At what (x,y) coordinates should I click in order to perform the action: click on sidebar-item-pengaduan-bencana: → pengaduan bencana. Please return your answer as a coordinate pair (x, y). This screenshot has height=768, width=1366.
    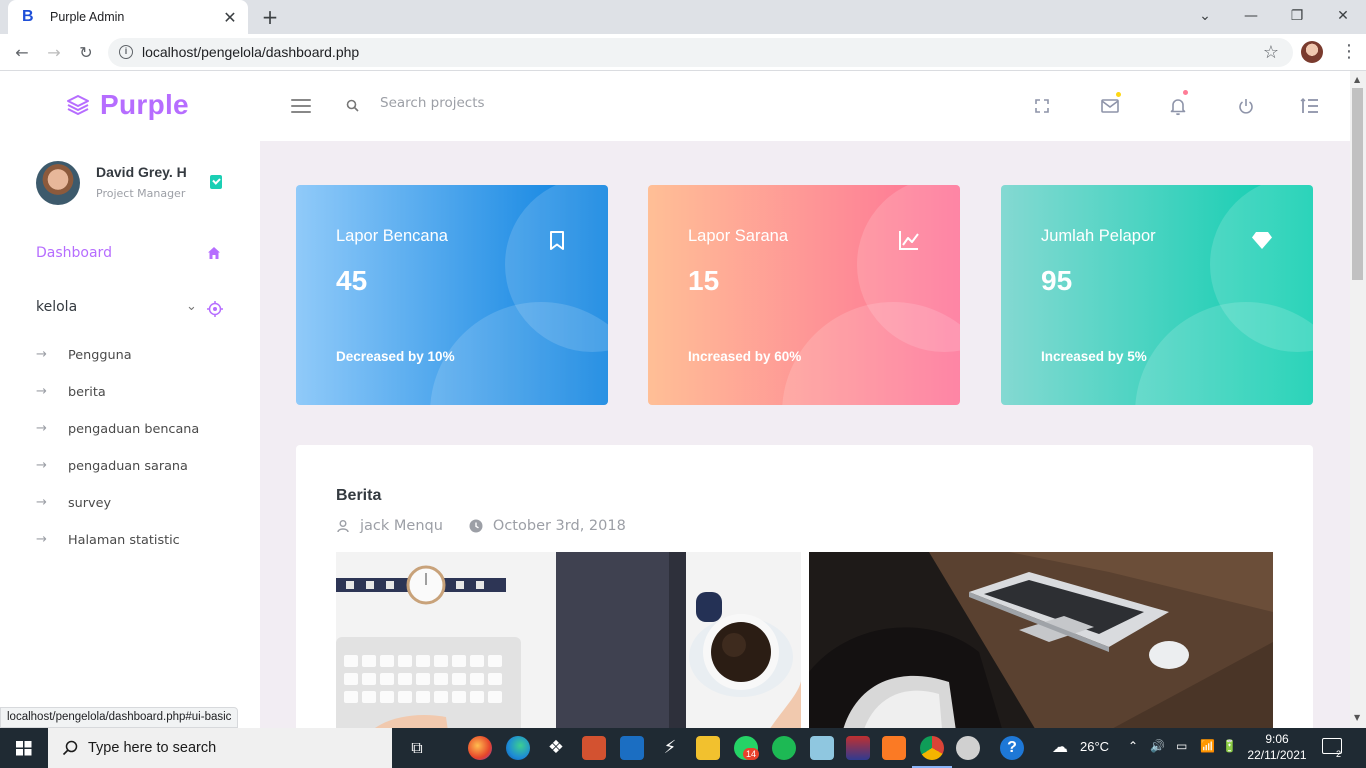
    Looking at the image, I should click on (130, 435).